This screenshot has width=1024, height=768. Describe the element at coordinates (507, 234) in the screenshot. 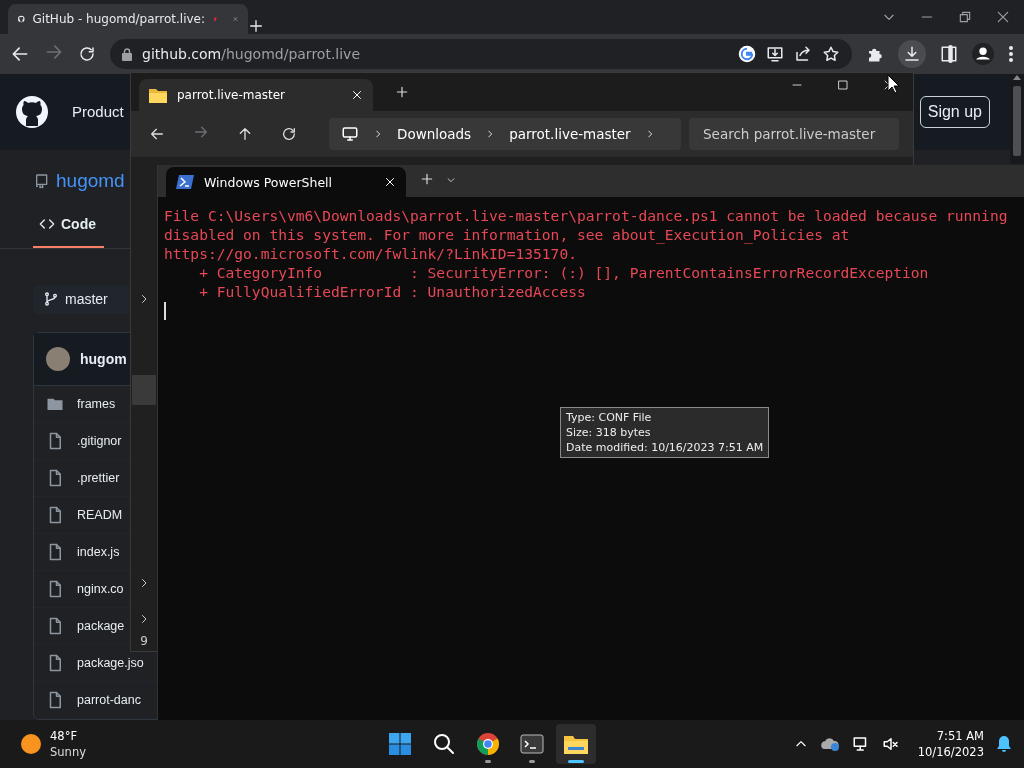

I see `error-output-line: disabled on this system. For more information, see about_Execution_Policies at` at that location.